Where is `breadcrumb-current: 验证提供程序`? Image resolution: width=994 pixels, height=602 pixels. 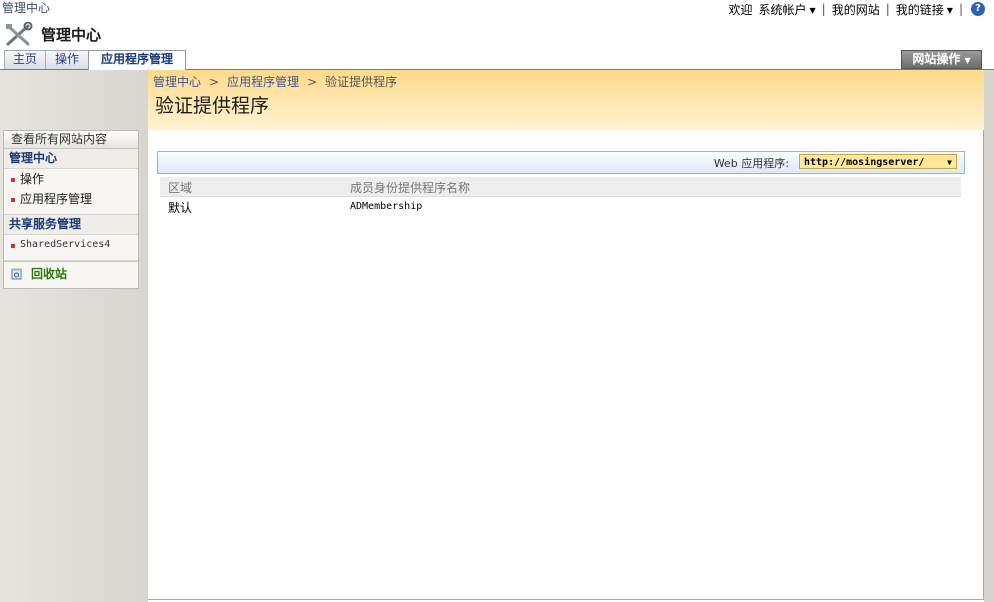 breadcrumb-current: 验证提供程序 is located at coordinates (361, 82).